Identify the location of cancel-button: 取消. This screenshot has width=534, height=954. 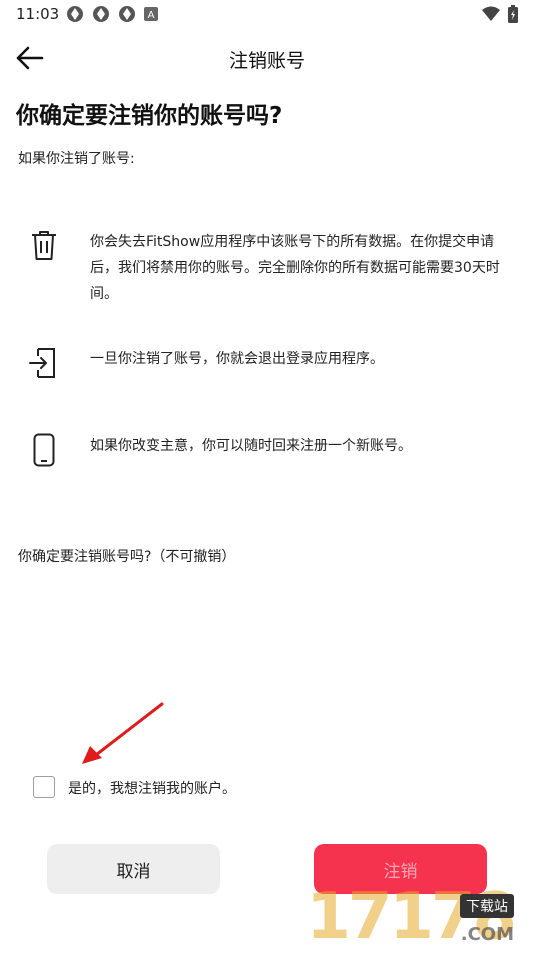
(133, 869).